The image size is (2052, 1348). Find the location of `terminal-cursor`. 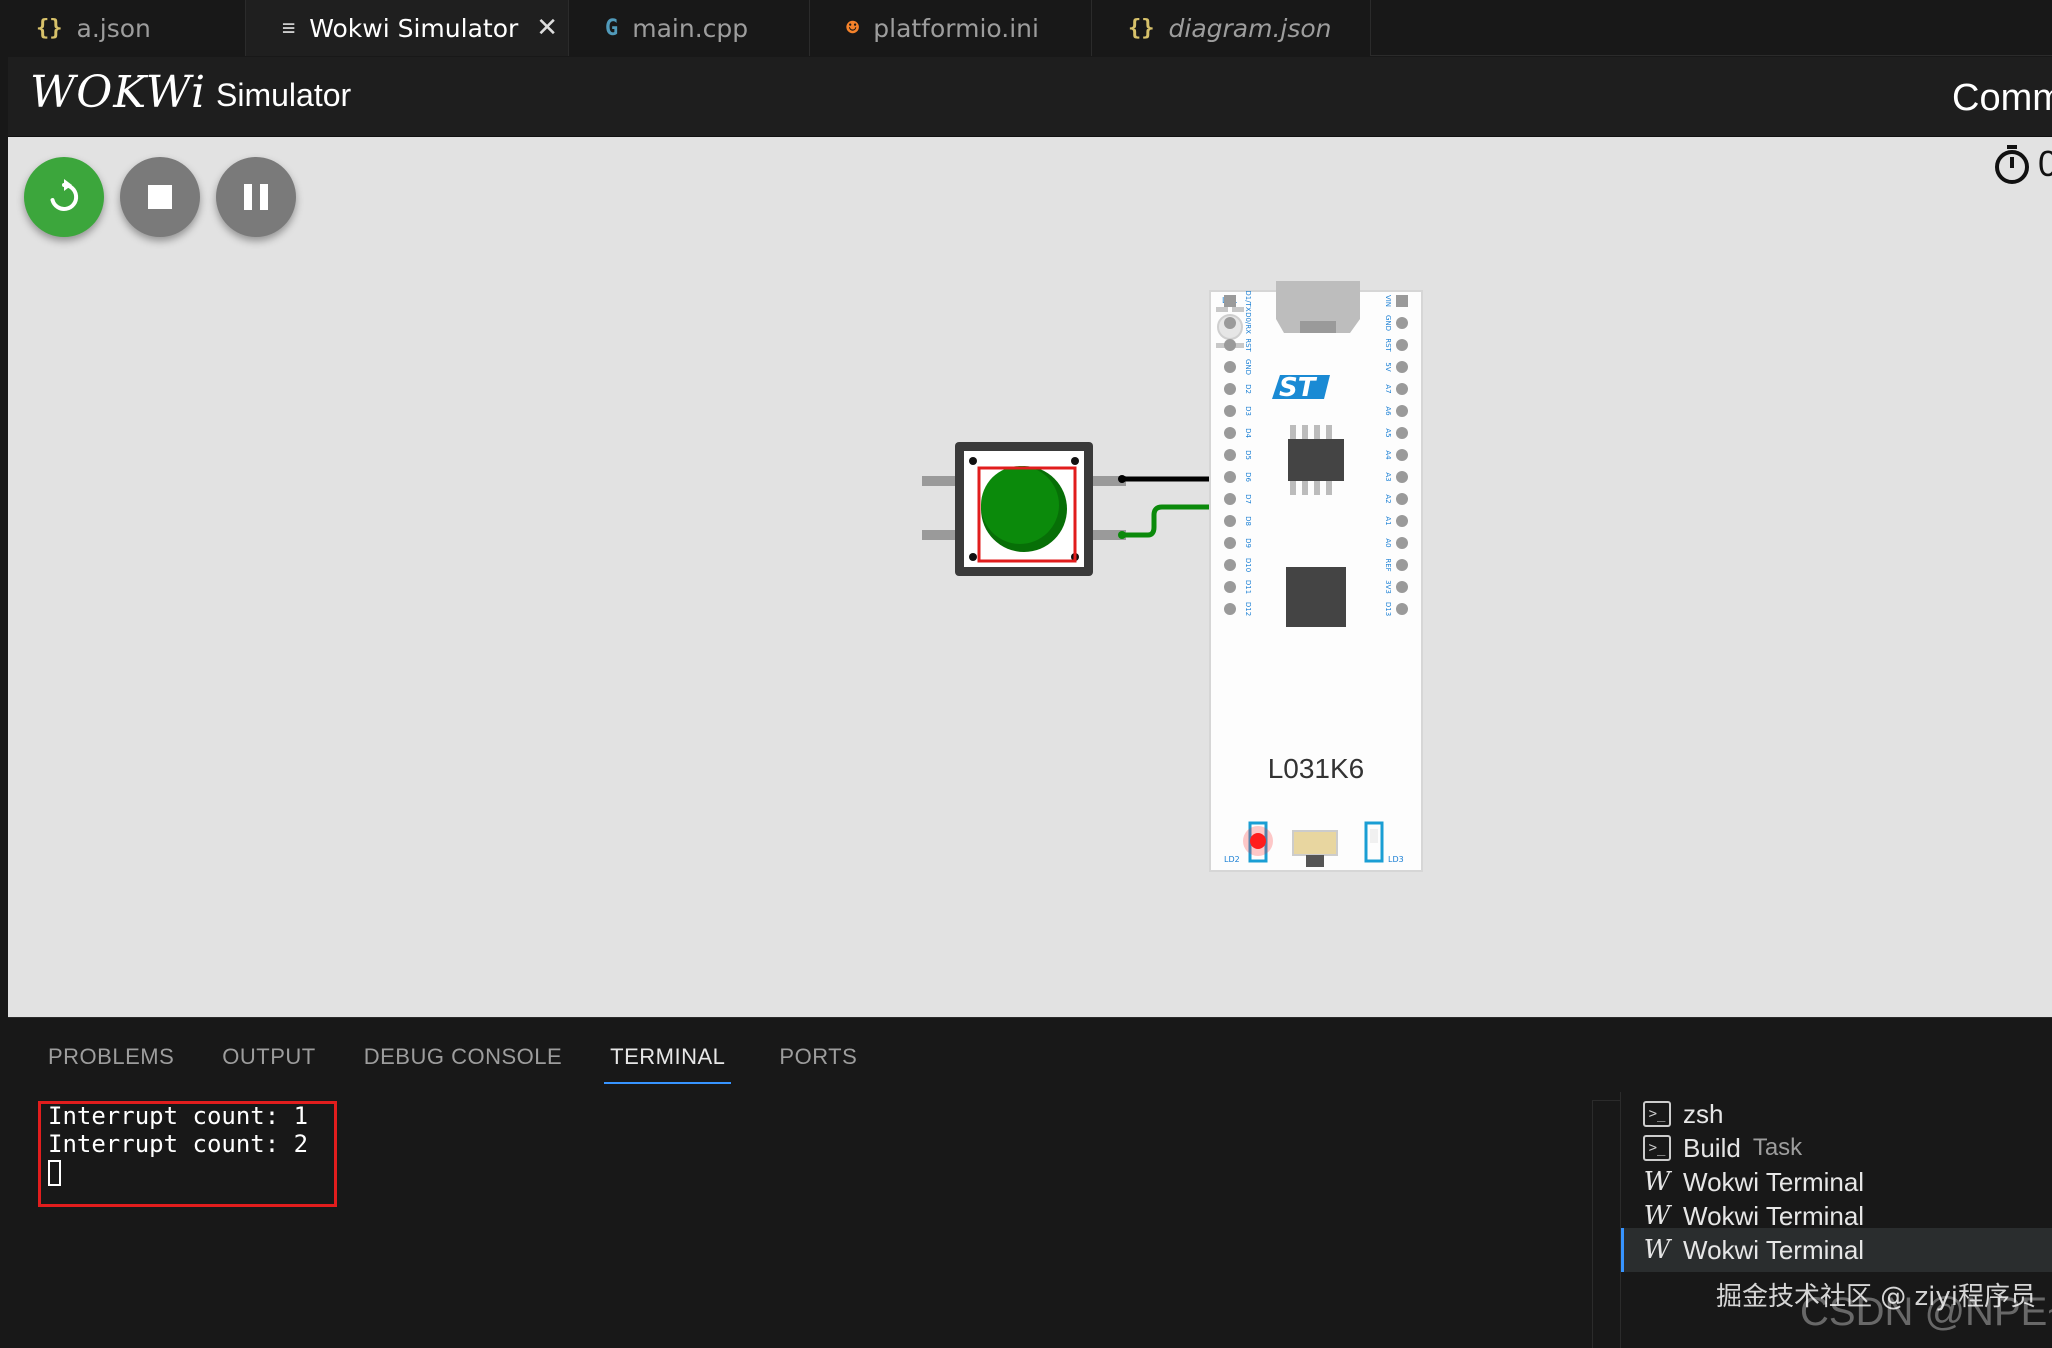

terminal-cursor is located at coordinates (54, 1173).